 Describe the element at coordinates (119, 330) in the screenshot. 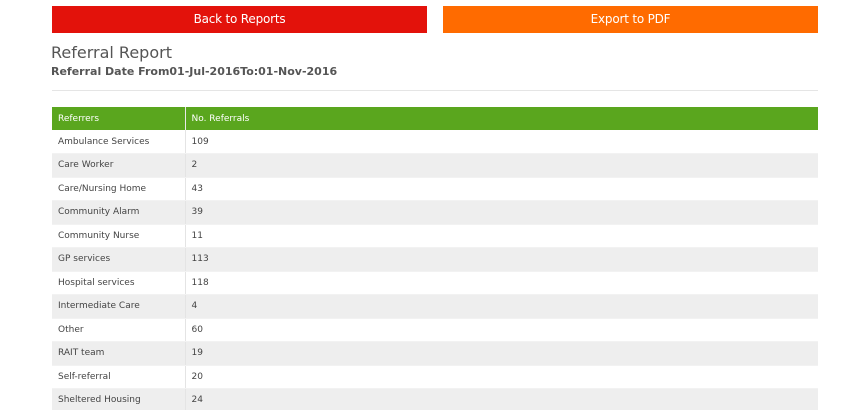

I see `referrer-cell: Other` at that location.